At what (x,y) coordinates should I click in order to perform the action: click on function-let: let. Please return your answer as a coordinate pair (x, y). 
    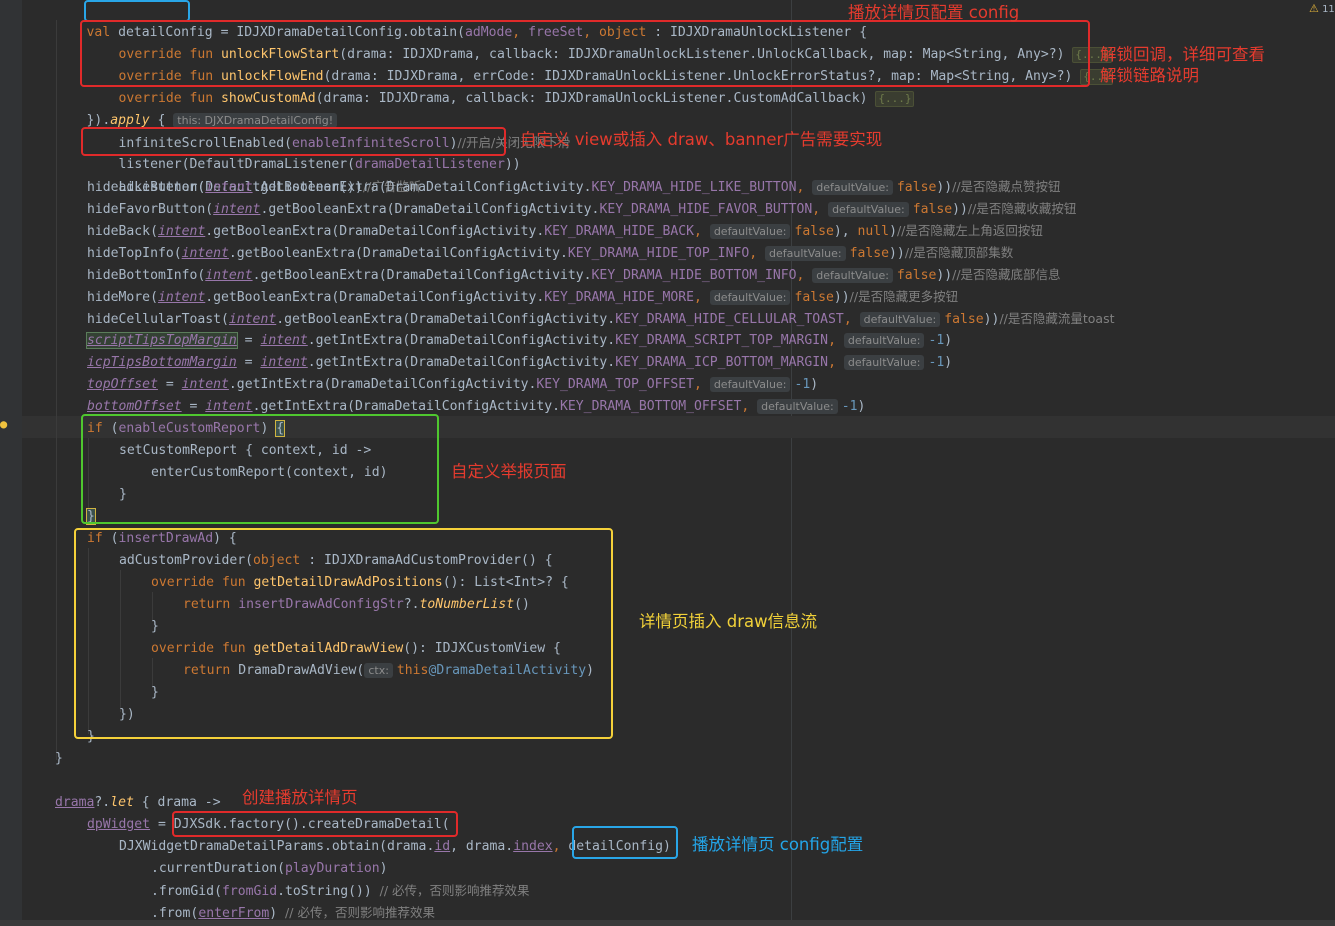
    Looking at the image, I should click on (122, 802).